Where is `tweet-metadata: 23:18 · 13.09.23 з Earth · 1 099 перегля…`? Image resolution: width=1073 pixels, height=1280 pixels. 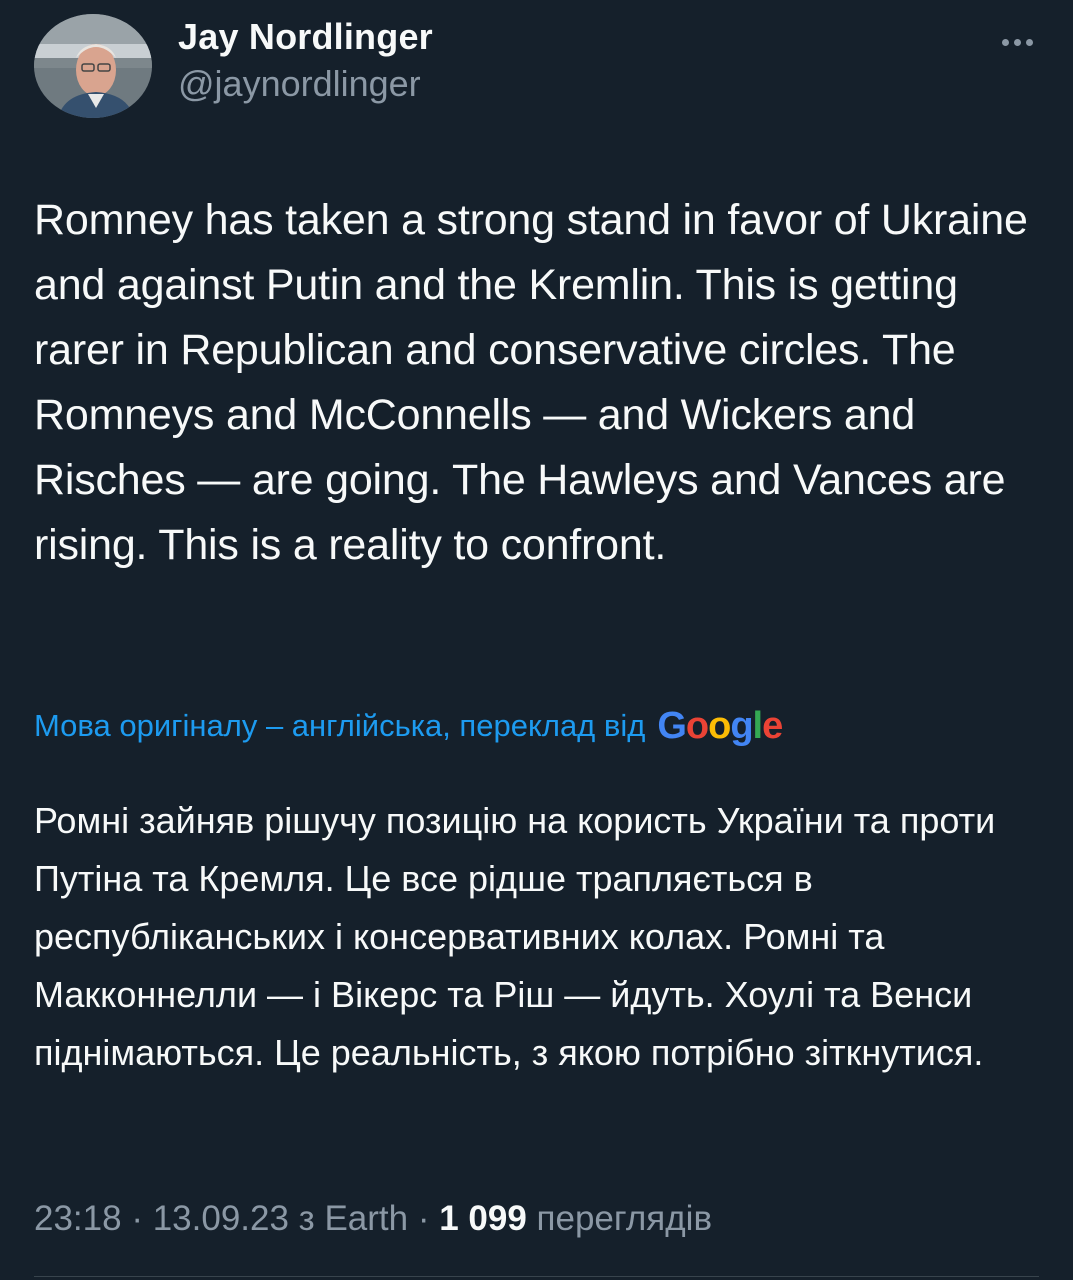 tweet-metadata: 23:18 · 13.09.23 з Earth · 1 099 перегля… is located at coordinates (373, 1219).